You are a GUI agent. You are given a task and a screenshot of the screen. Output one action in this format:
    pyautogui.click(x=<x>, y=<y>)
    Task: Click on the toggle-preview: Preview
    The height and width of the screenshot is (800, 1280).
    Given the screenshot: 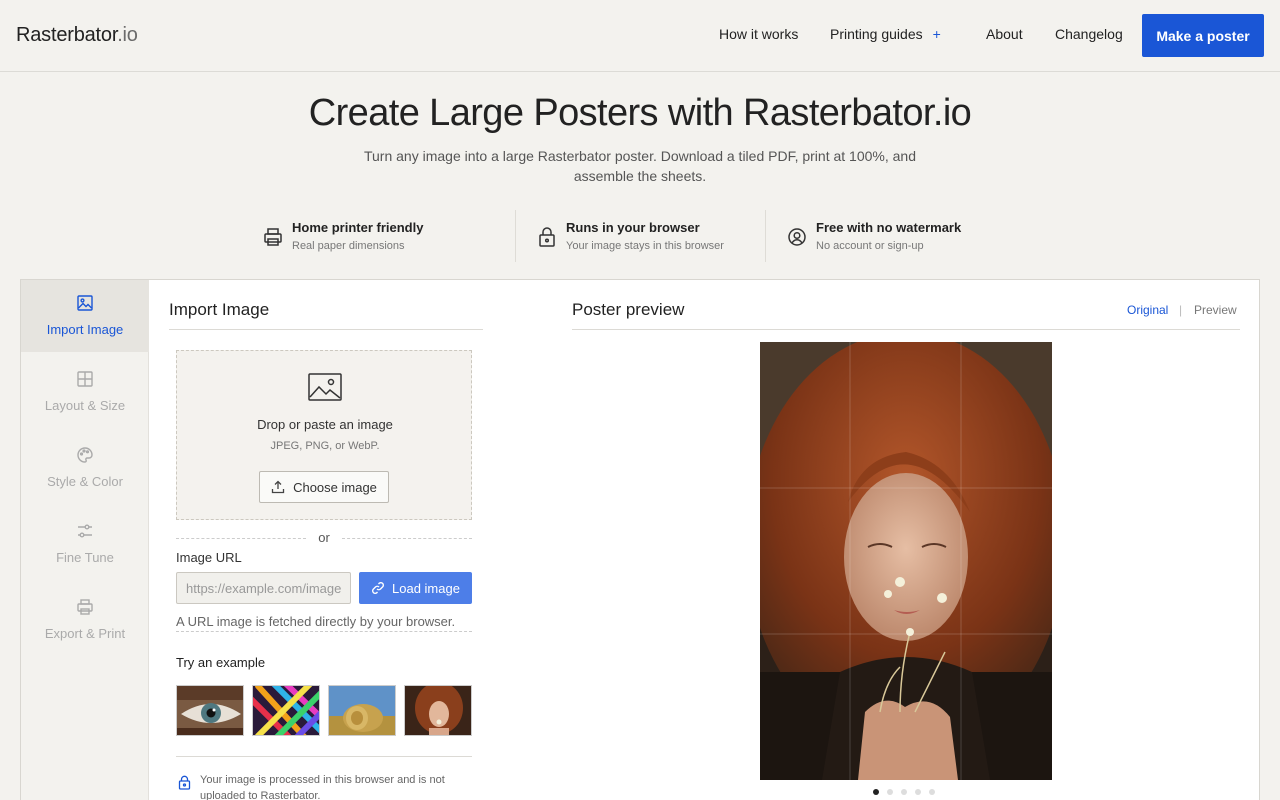 What is the action you would take?
    pyautogui.click(x=1215, y=310)
    